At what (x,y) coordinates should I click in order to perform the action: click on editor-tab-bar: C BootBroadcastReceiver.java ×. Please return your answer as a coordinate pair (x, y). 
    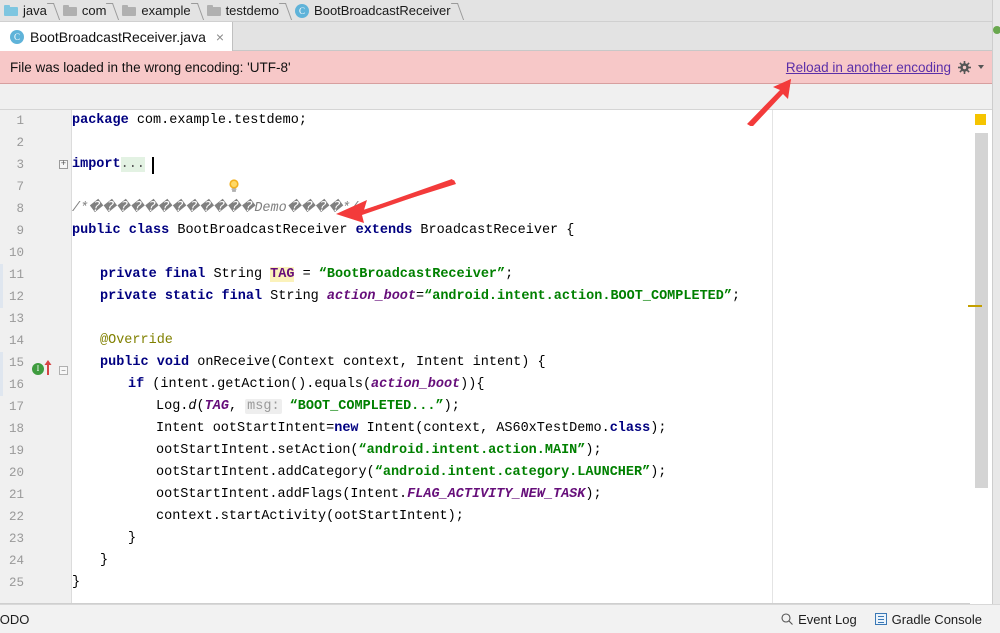
    Looking at the image, I should click on (500, 36).